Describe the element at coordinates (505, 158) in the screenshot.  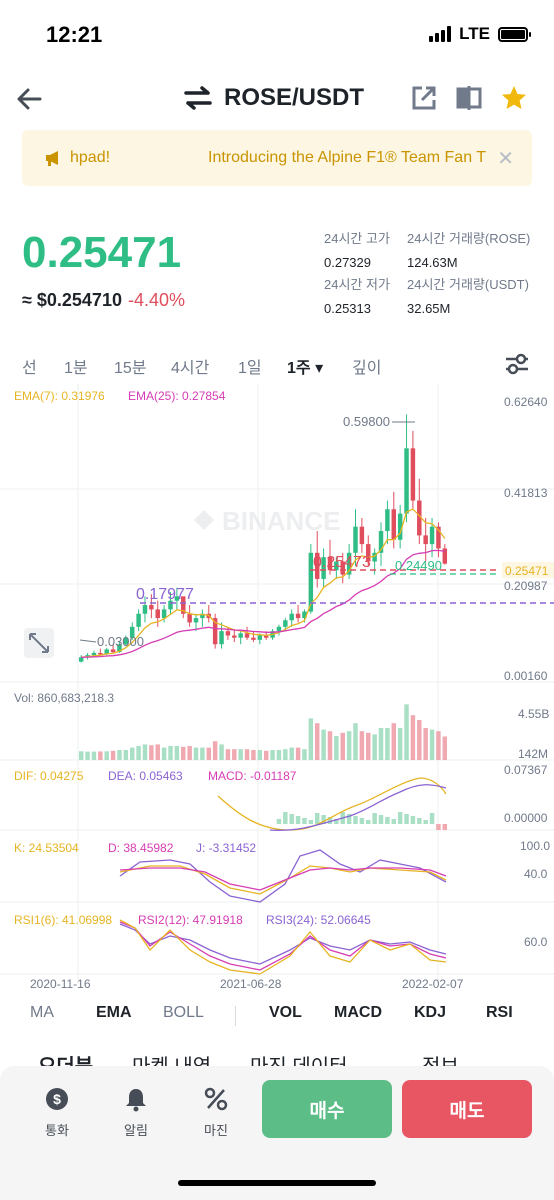
I see `banner-close-icon: ✕` at that location.